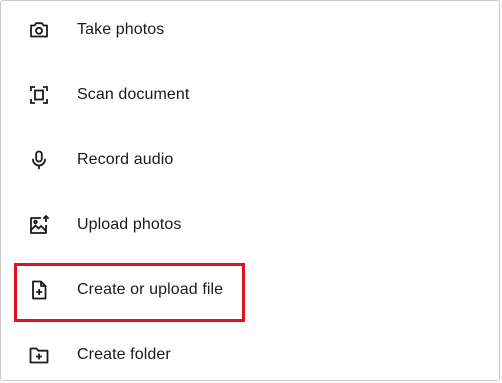 Image resolution: width=502 pixels, height=383 pixels. I want to click on create-file-icon, so click(39, 290).